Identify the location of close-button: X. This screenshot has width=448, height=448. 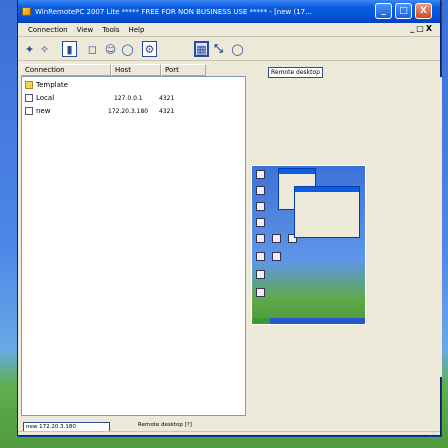
(423, 11).